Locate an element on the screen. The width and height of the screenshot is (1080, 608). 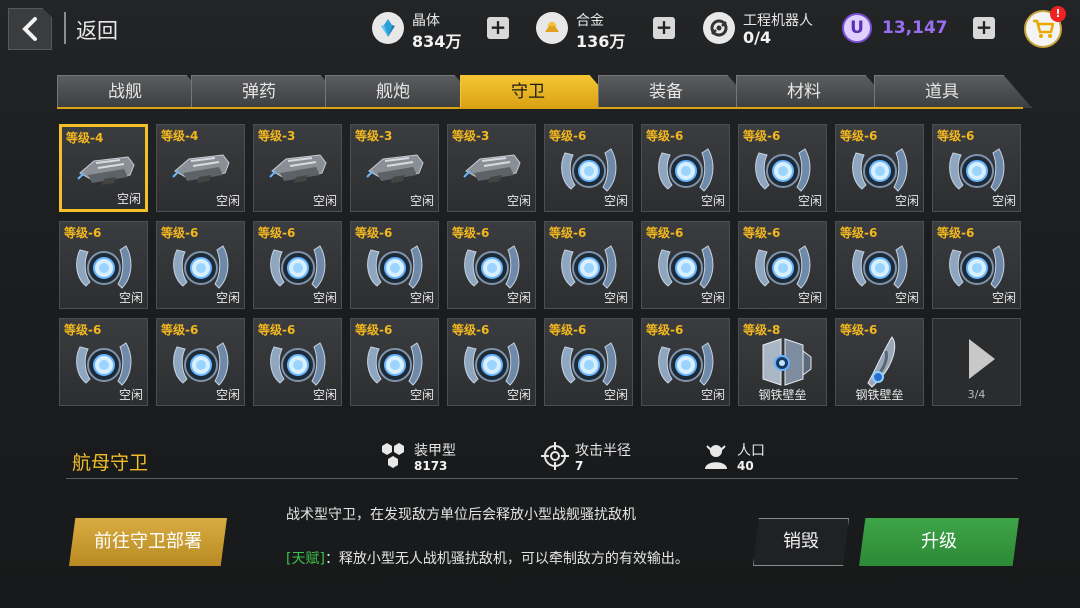
destroy-button: 销毁 is located at coordinates (801, 542).